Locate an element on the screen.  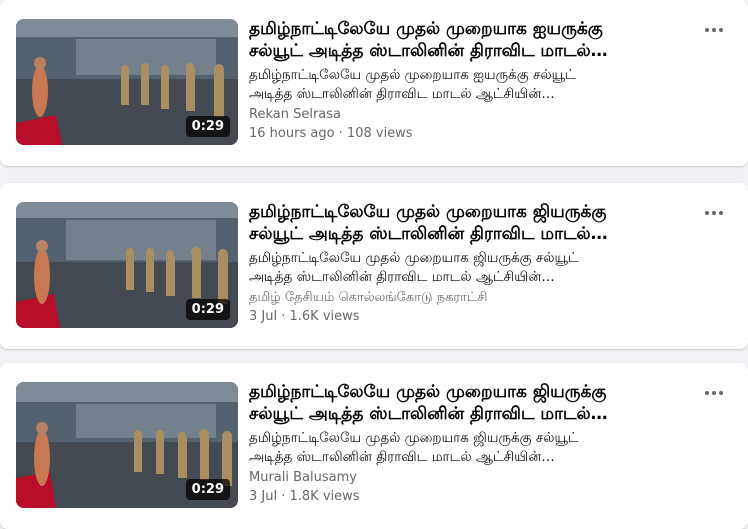
video-title-line: தமிழ்நாட்டிலேயே முதல் முறையாக ஐயருக்கு is located at coordinates (426, 29).